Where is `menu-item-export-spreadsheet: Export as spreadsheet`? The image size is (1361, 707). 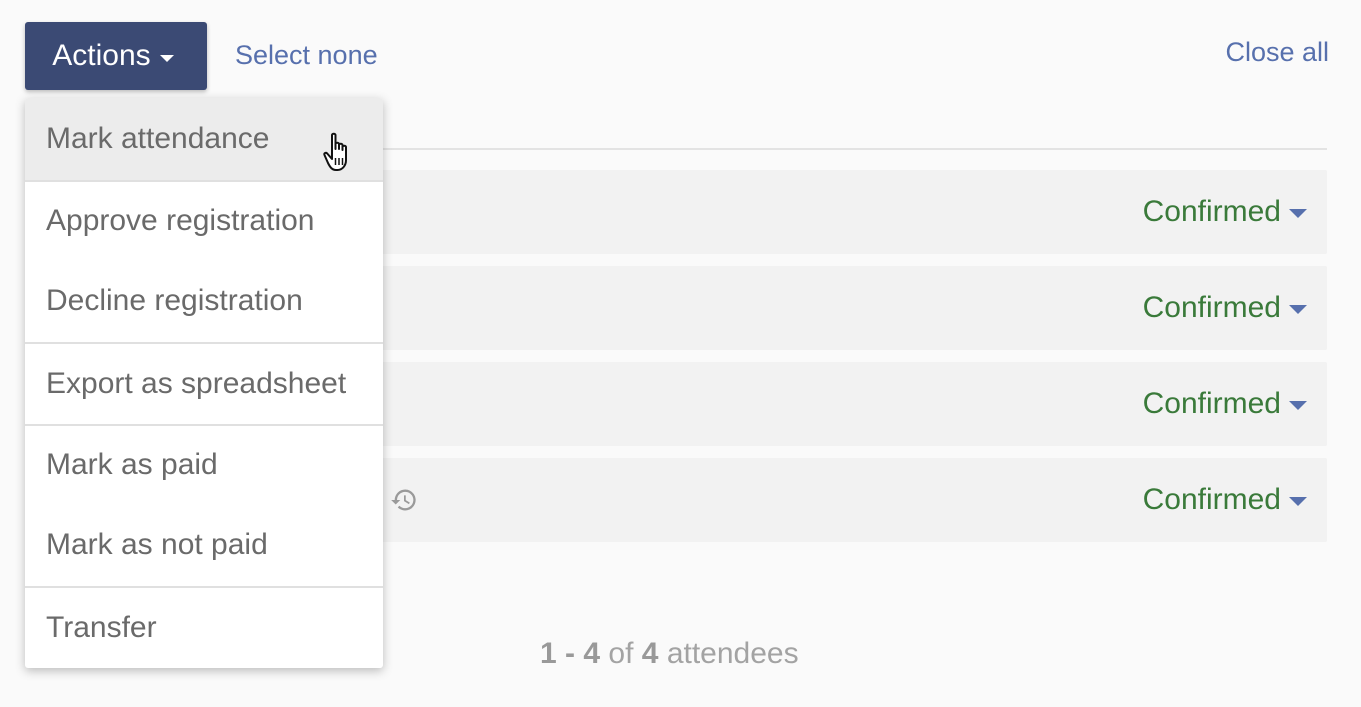
menu-item-export-spreadsheet: Export as spreadsheet is located at coordinates (204, 384).